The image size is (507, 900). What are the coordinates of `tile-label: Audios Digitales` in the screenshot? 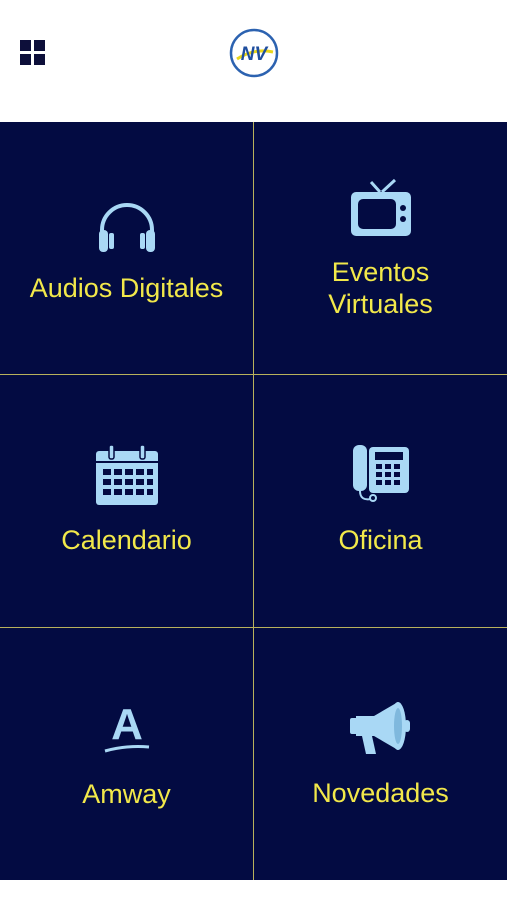 It's located at (126, 288).